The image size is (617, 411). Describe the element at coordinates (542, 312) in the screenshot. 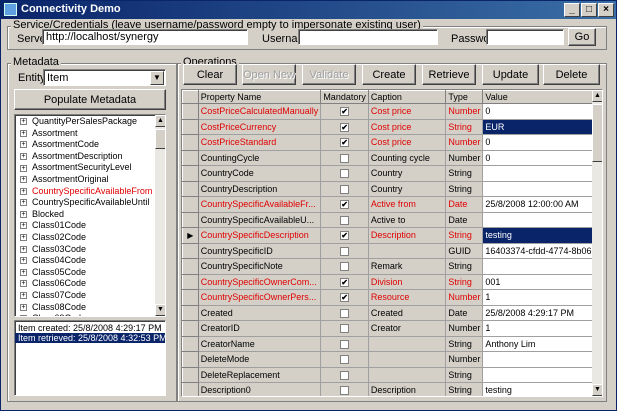

I see `value-cell: 25/8/2008 4:29:17 PM` at that location.